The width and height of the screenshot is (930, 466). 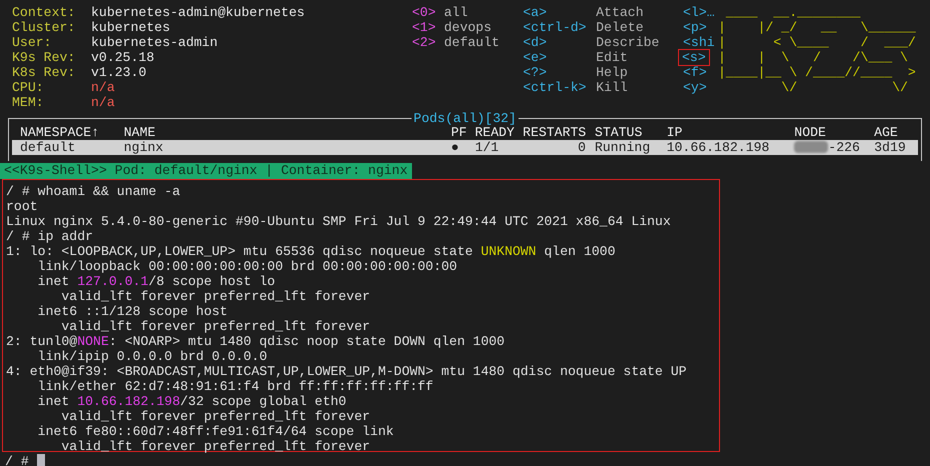 What do you see at coordinates (48, 147) in the screenshot?
I see `table-cell: default` at bounding box center [48, 147].